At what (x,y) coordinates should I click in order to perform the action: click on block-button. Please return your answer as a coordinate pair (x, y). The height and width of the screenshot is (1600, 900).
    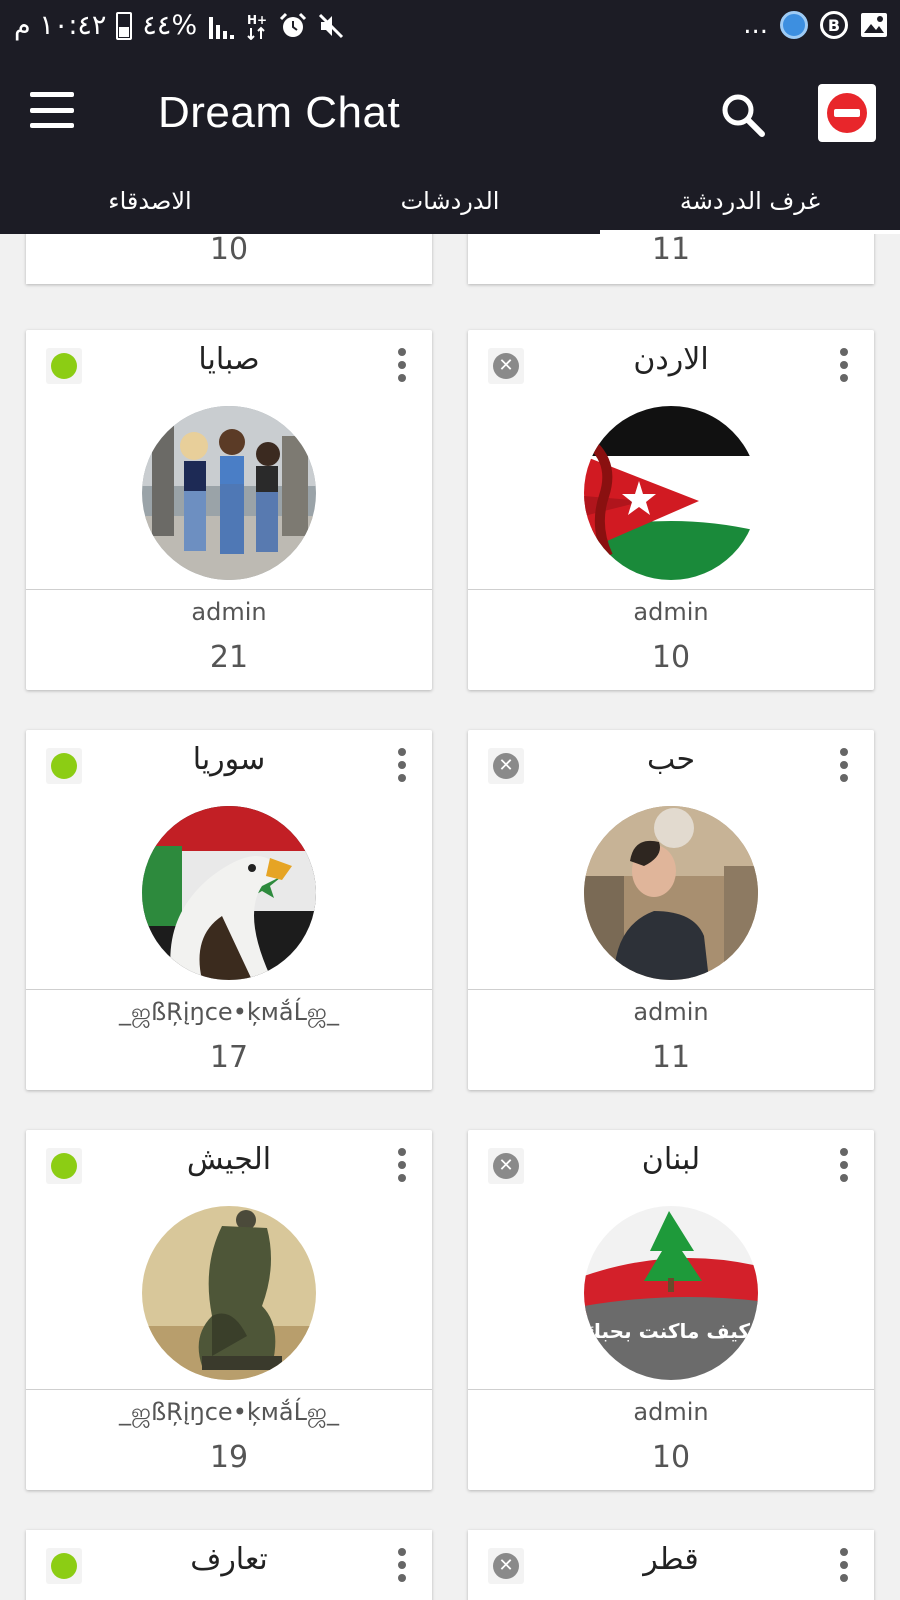
    Looking at the image, I should click on (847, 113).